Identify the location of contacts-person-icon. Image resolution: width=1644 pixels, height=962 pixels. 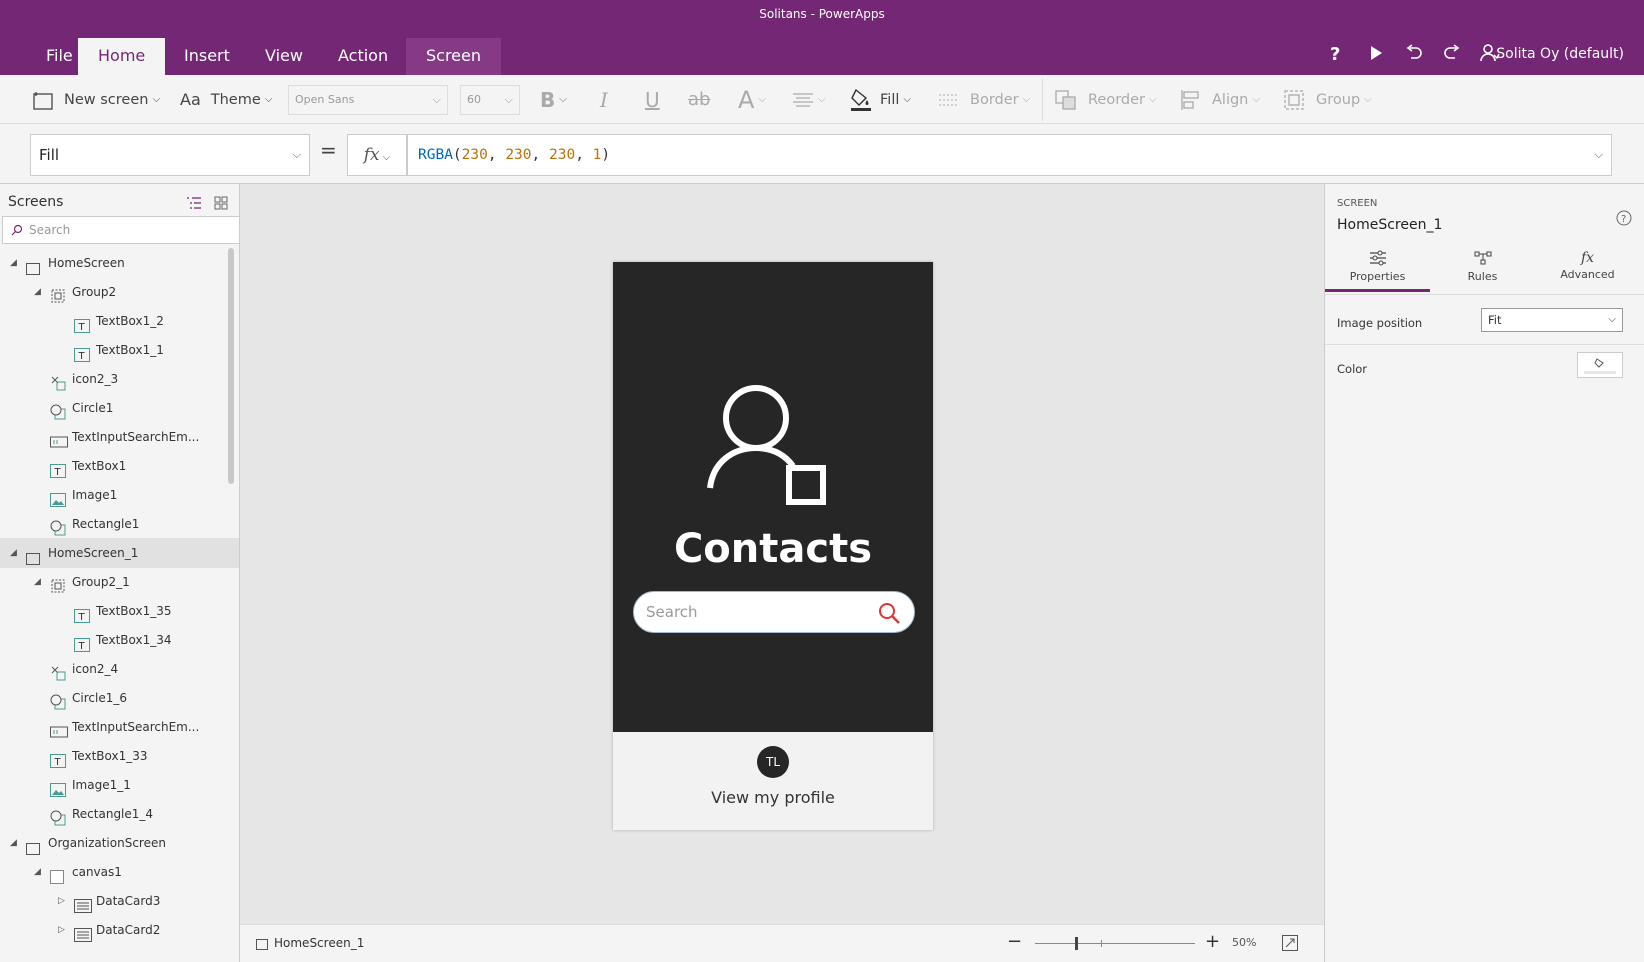
(773, 444).